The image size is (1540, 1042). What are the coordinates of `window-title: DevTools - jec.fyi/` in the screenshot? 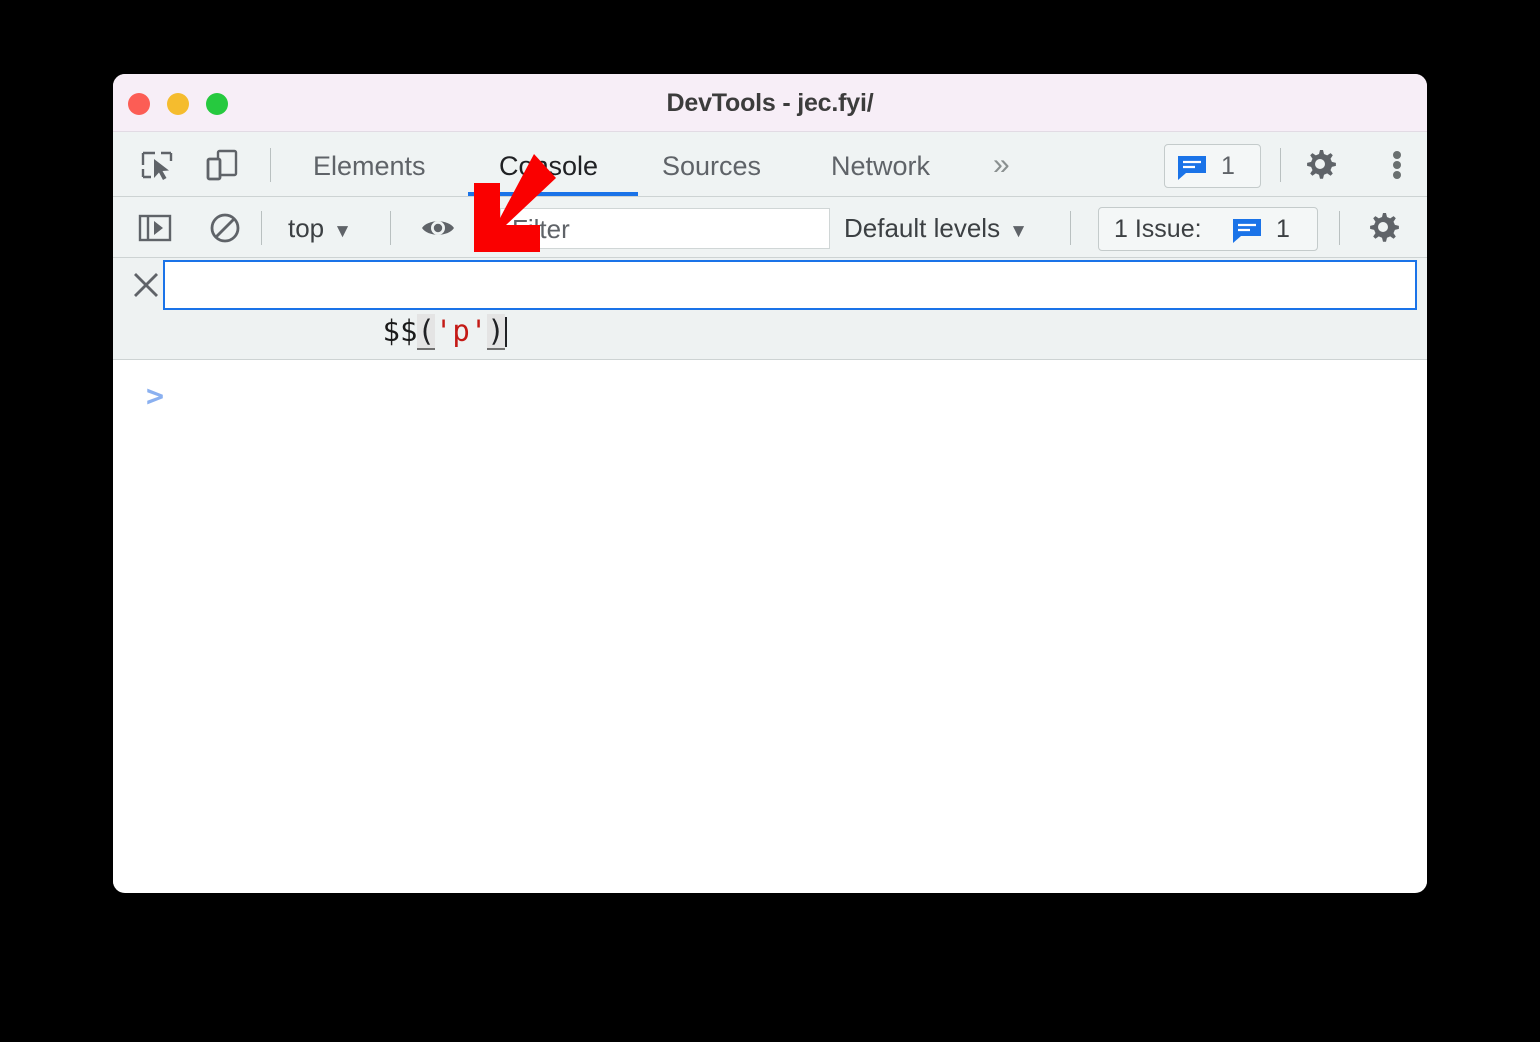 It's located at (770, 103).